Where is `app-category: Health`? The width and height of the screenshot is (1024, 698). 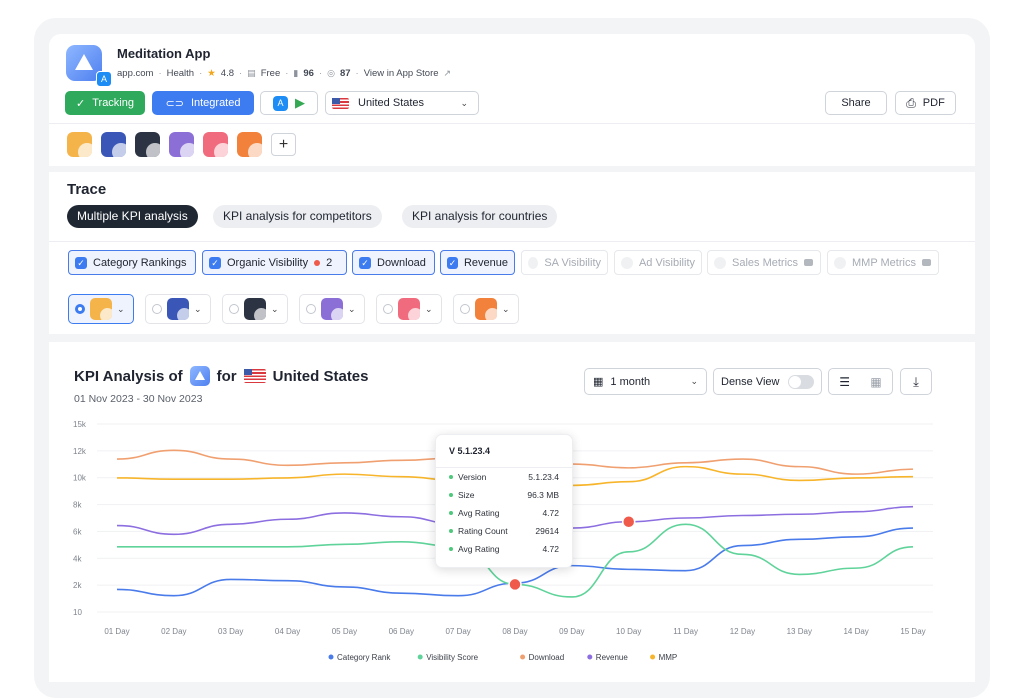
app-category: Health is located at coordinates (180, 73).